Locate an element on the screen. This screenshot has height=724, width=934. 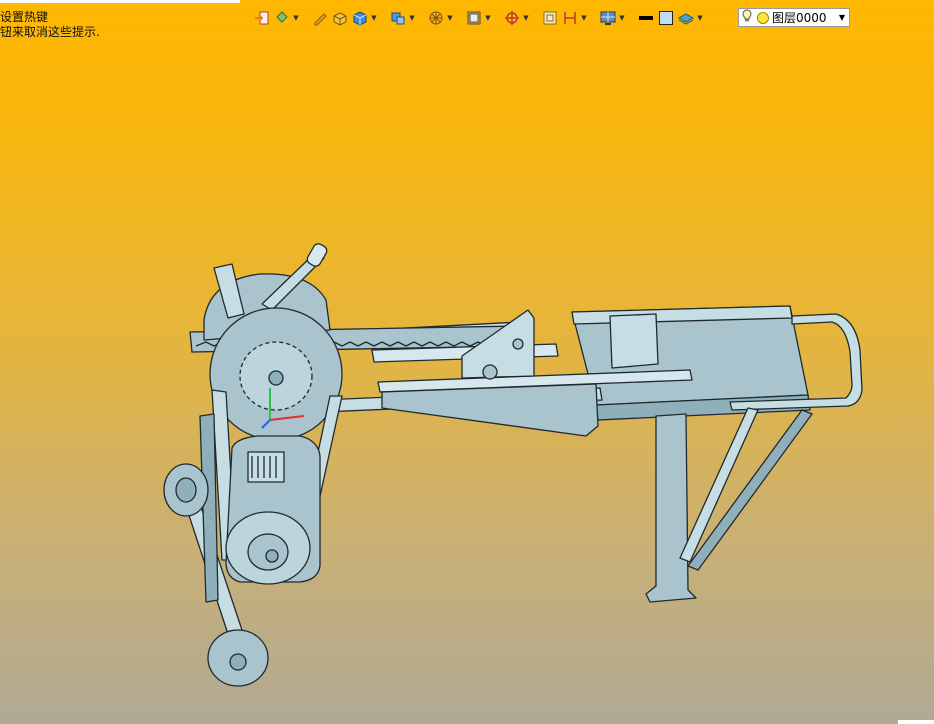
motor-terminal-box is located at coordinates (266, 467).